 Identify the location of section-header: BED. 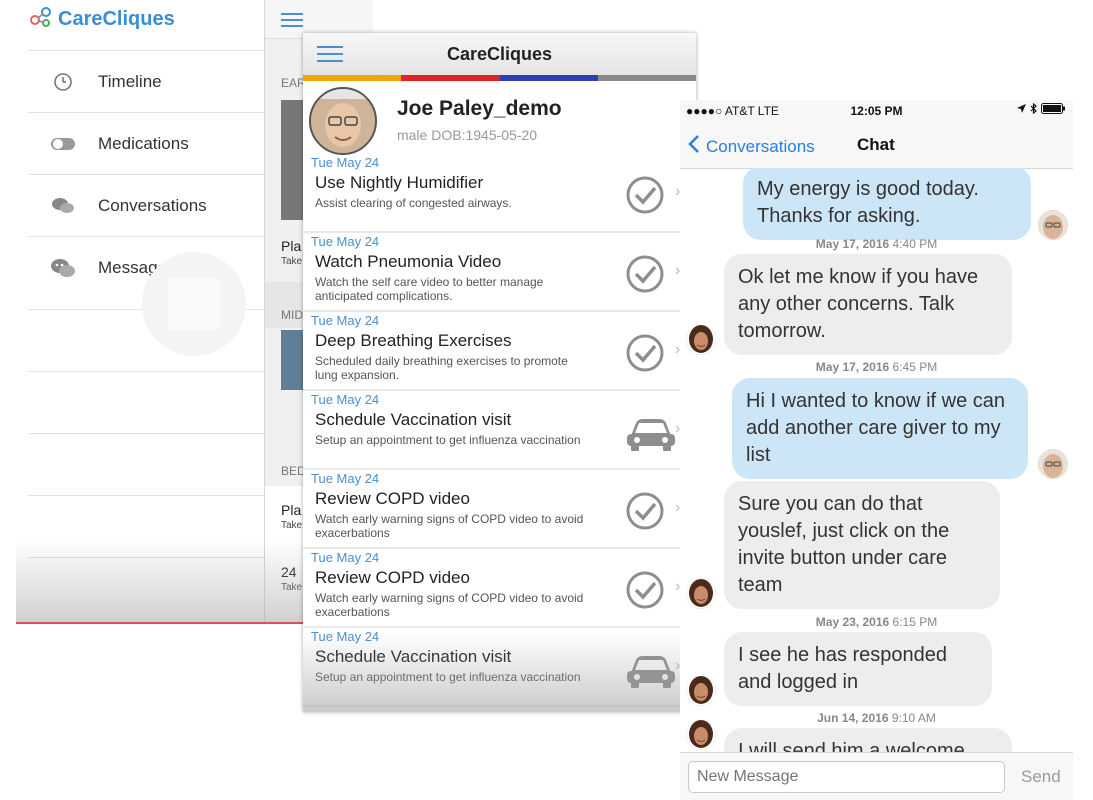
(293, 471).